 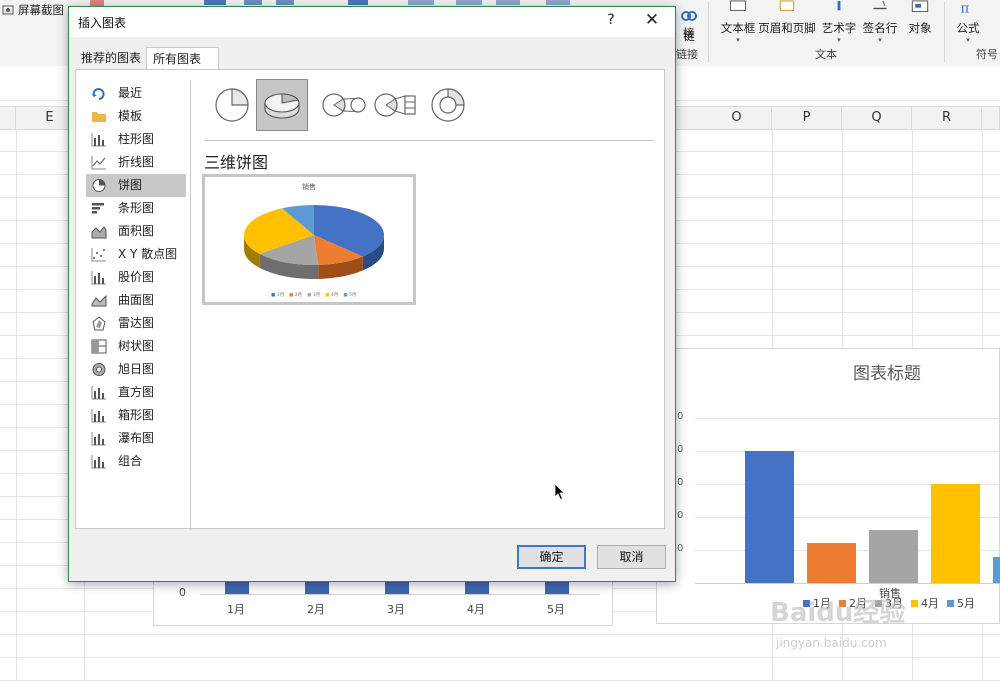 What do you see at coordinates (314, 242) in the screenshot?
I see `preview-3d-pie` at bounding box center [314, 242].